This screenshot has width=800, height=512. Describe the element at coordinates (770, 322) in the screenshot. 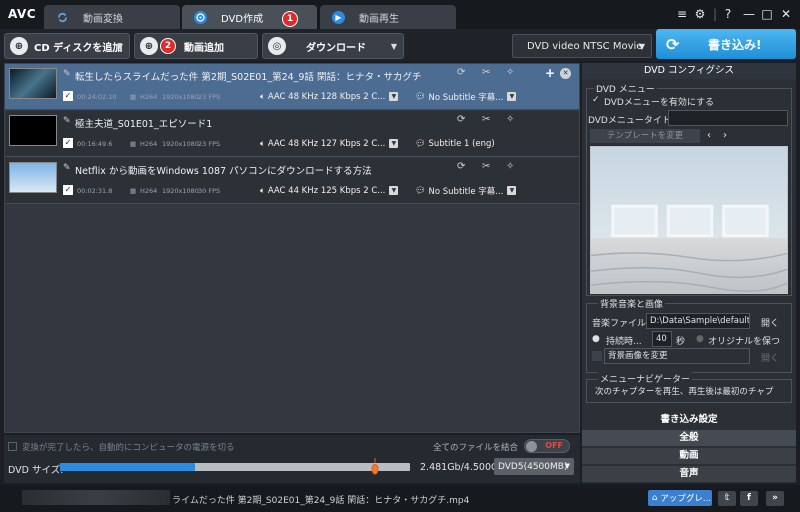

I see `open-music-button: 開く` at that location.